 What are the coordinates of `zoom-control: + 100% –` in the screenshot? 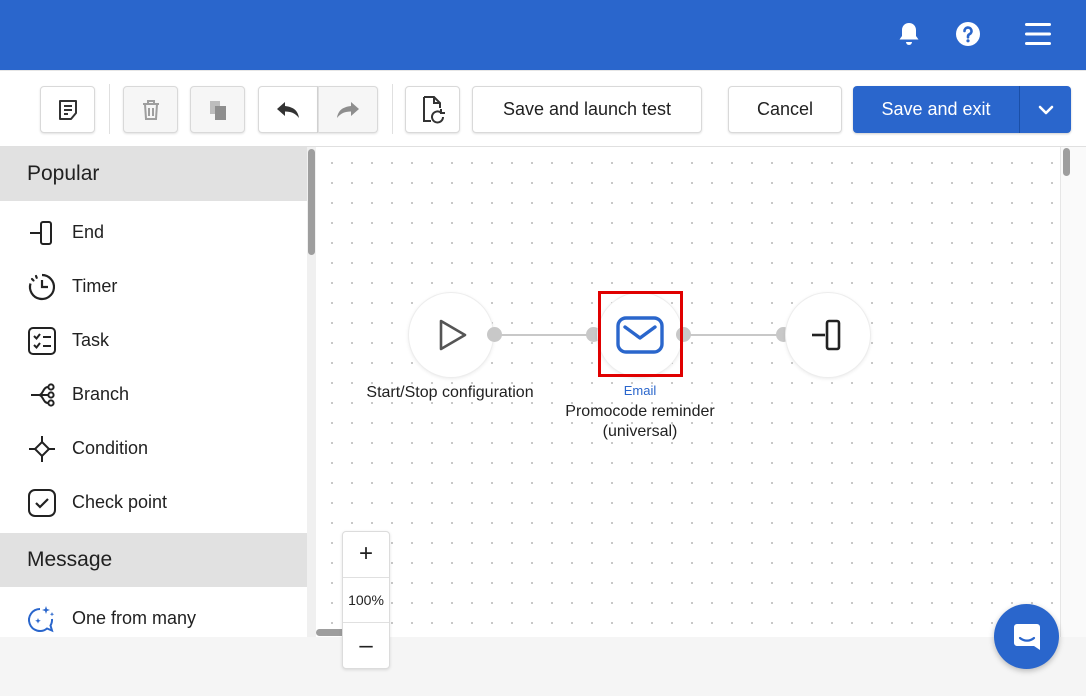 It's located at (366, 600).